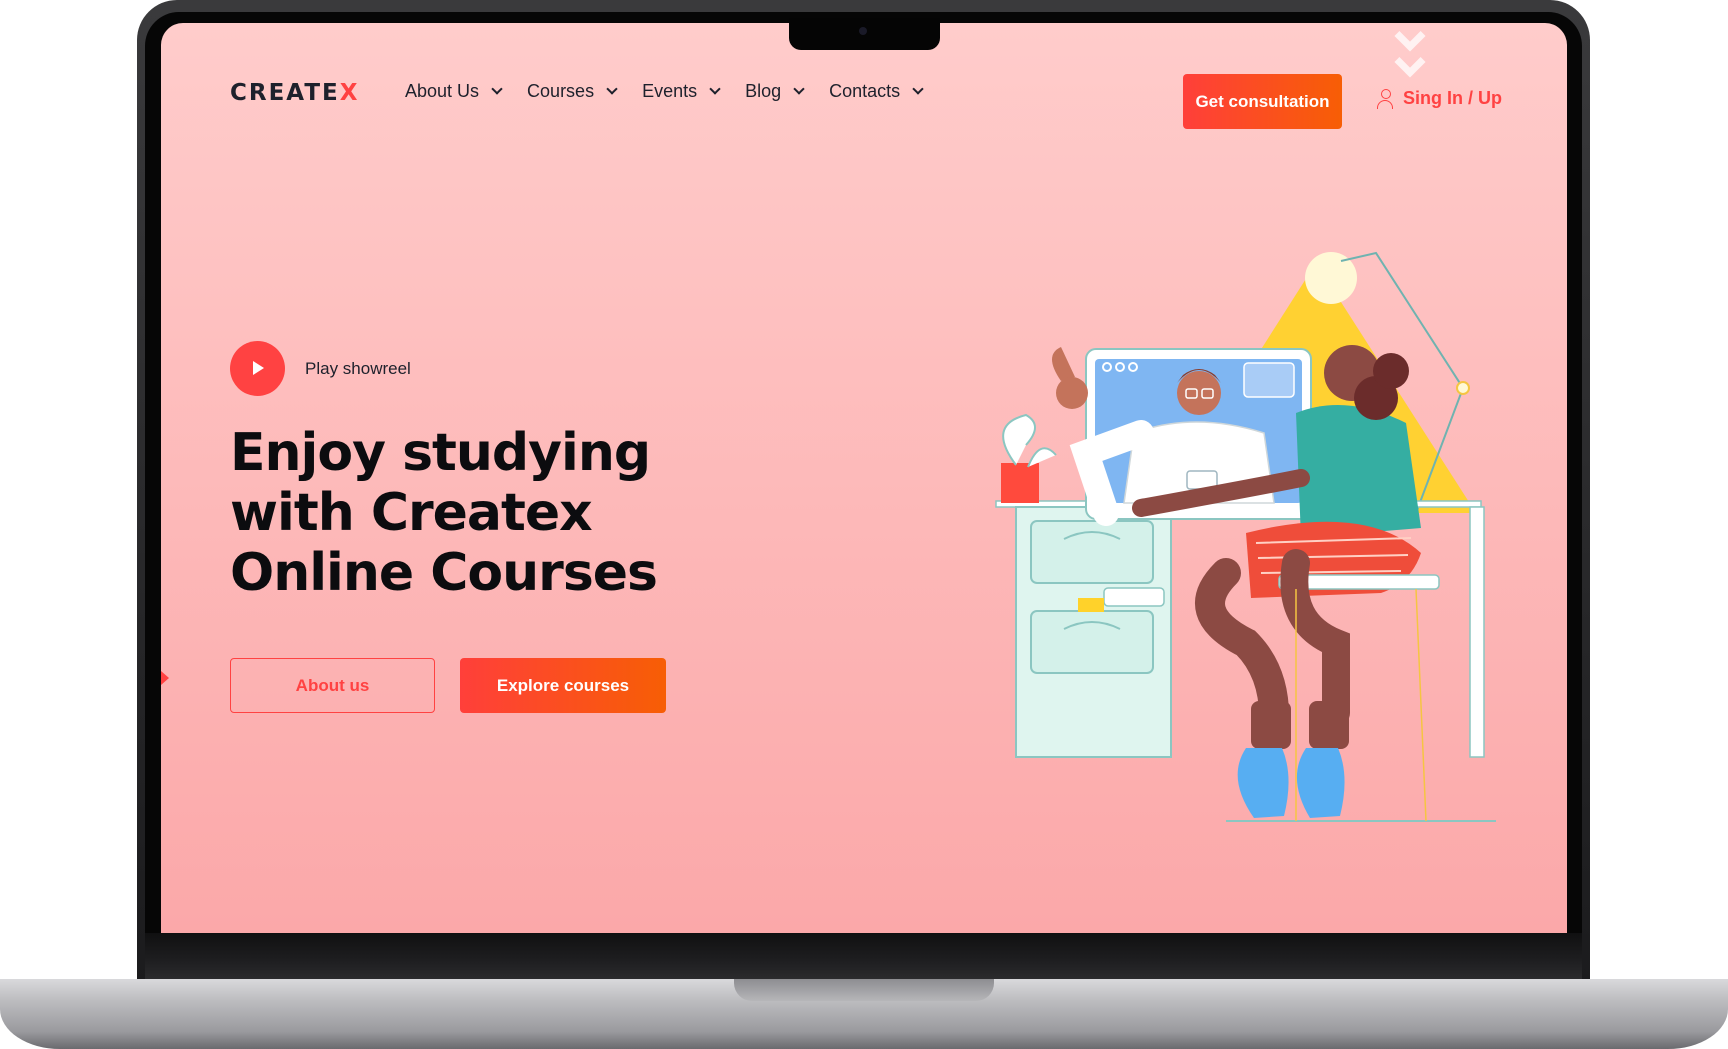 This screenshot has width=1728, height=1049. Describe the element at coordinates (864, 34) in the screenshot. I see `camera-notch` at that location.